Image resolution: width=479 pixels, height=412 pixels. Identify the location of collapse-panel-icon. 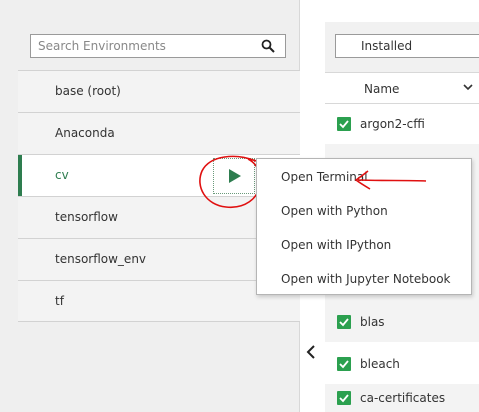
(312, 352).